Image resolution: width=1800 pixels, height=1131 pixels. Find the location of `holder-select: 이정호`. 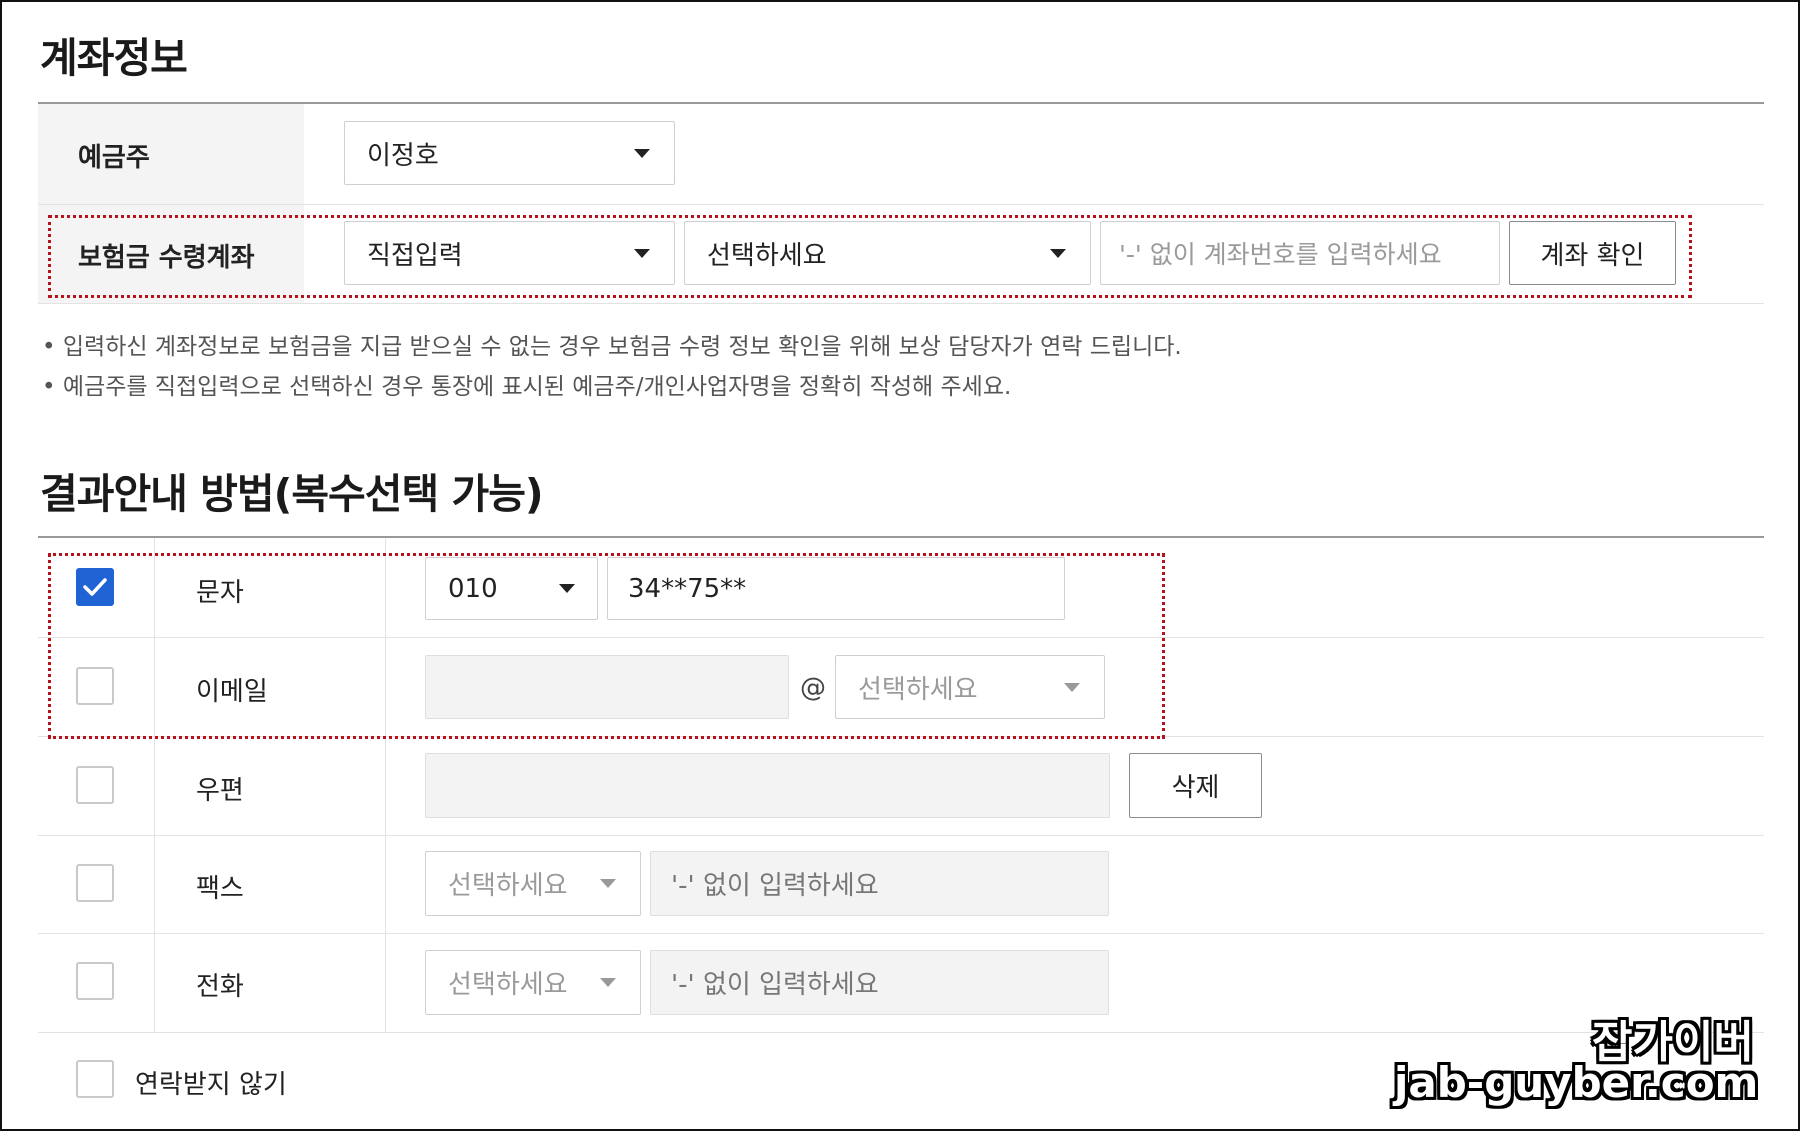

holder-select: 이정호 is located at coordinates (509, 153).